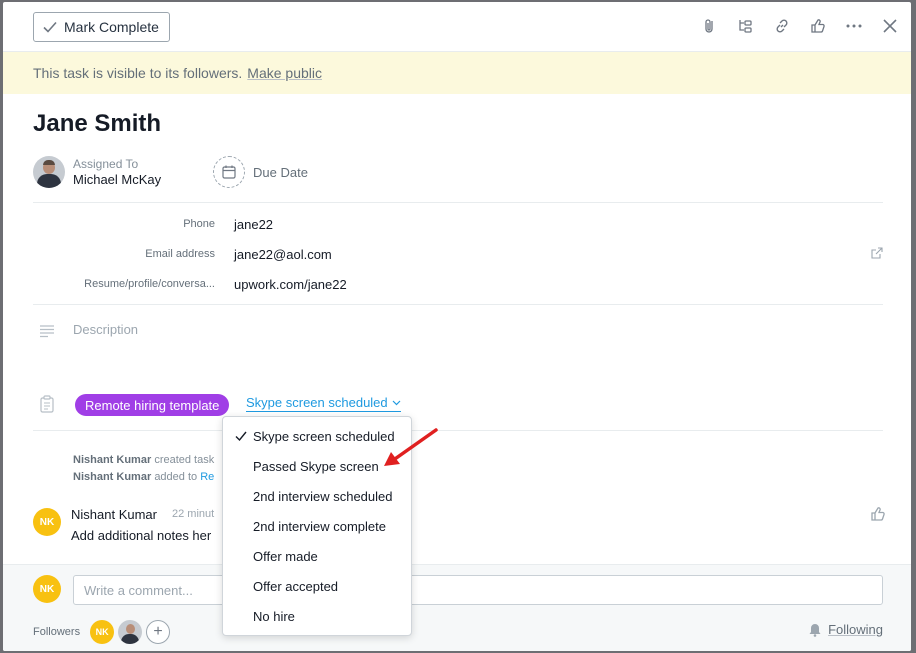 The width and height of the screenshot is (916, 653). Describe the element at coordinates (782, 26) in the screenshot. I see `link-icon` at that location.